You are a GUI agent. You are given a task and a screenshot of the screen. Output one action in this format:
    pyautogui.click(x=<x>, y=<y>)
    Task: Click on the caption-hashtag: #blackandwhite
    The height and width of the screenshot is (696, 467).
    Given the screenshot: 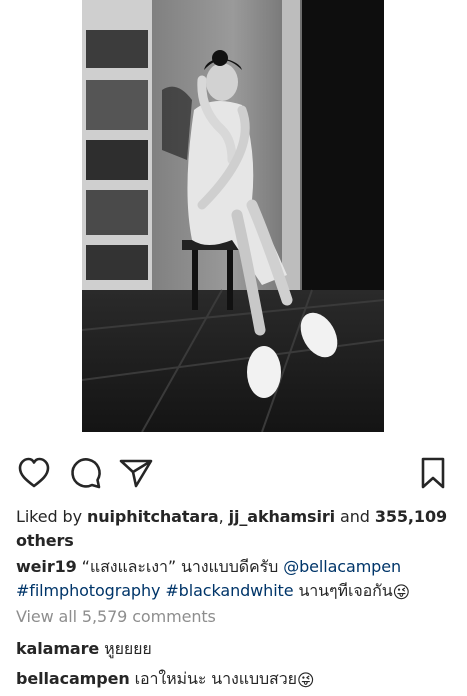 What is the action you would take?
    pyautogui.click(x=229, y=590)
    